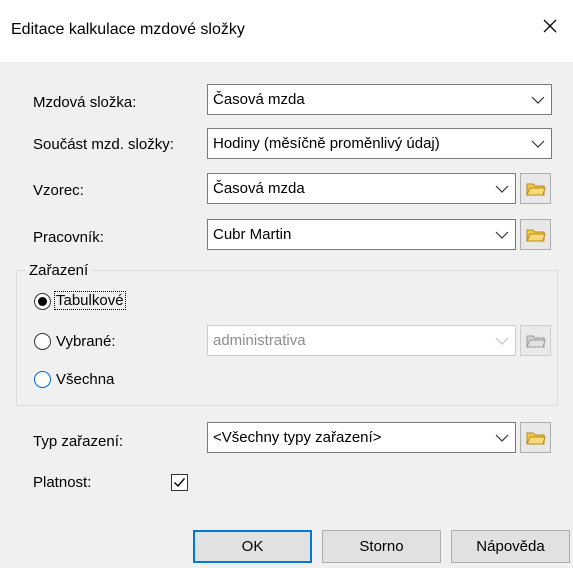 The width and height of the screenshot is (573, 568). Describe the element at coordinates (297, 437) in the screenshot. I see `typ-zarazeni-value: <Všechny typy zařazení>` at that location.